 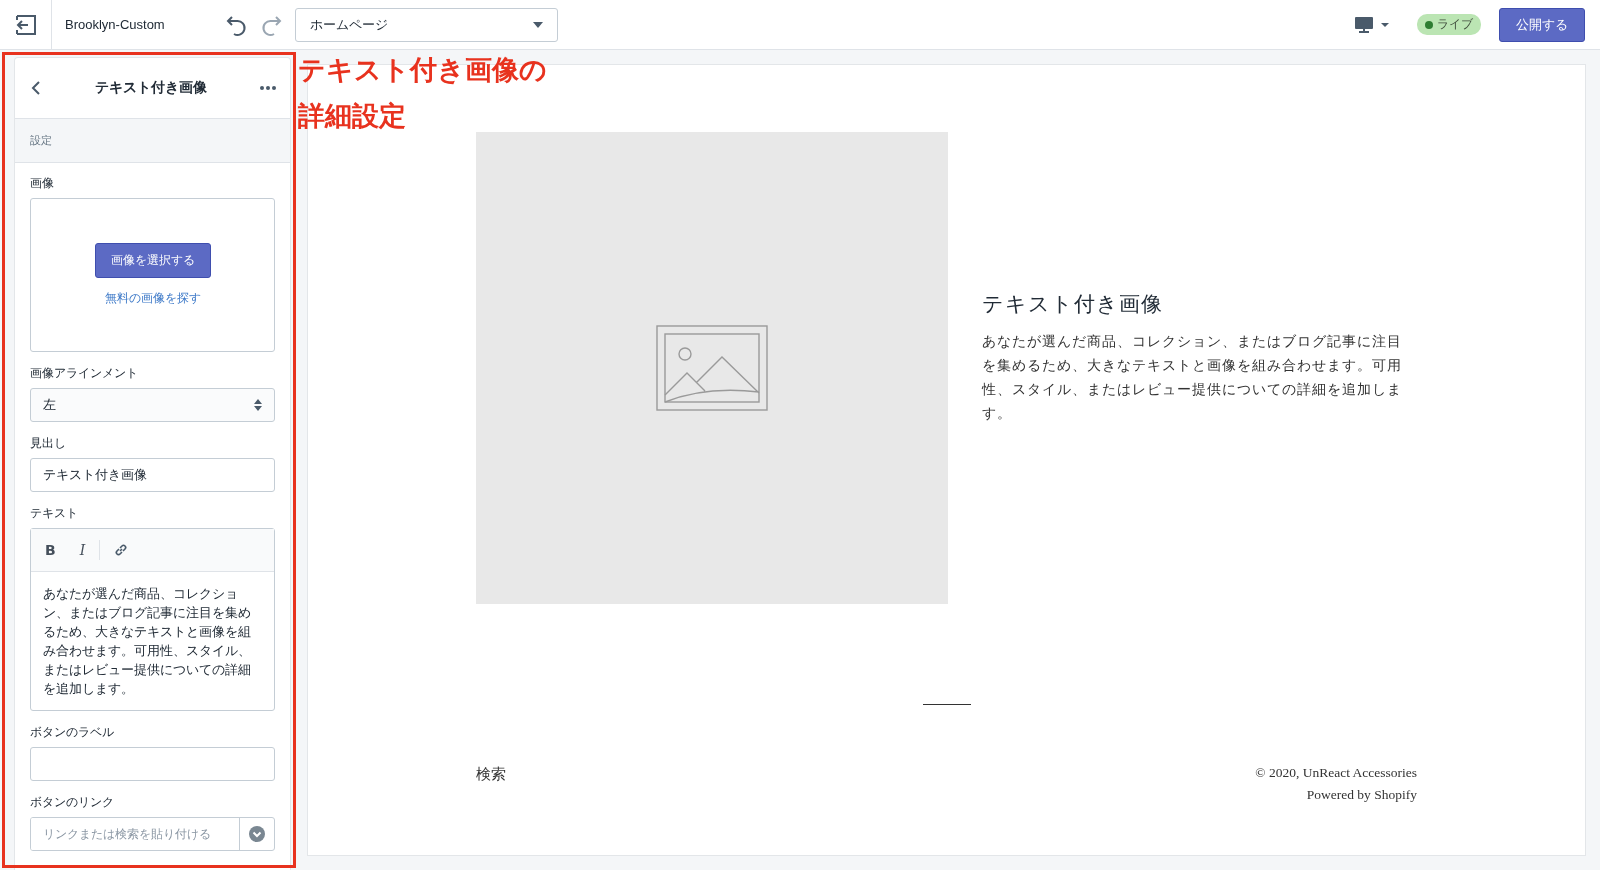 What do you see at coordinates (258, 405) in the screenshot?
I see `sort-icon` at bounding box center [258, 405].